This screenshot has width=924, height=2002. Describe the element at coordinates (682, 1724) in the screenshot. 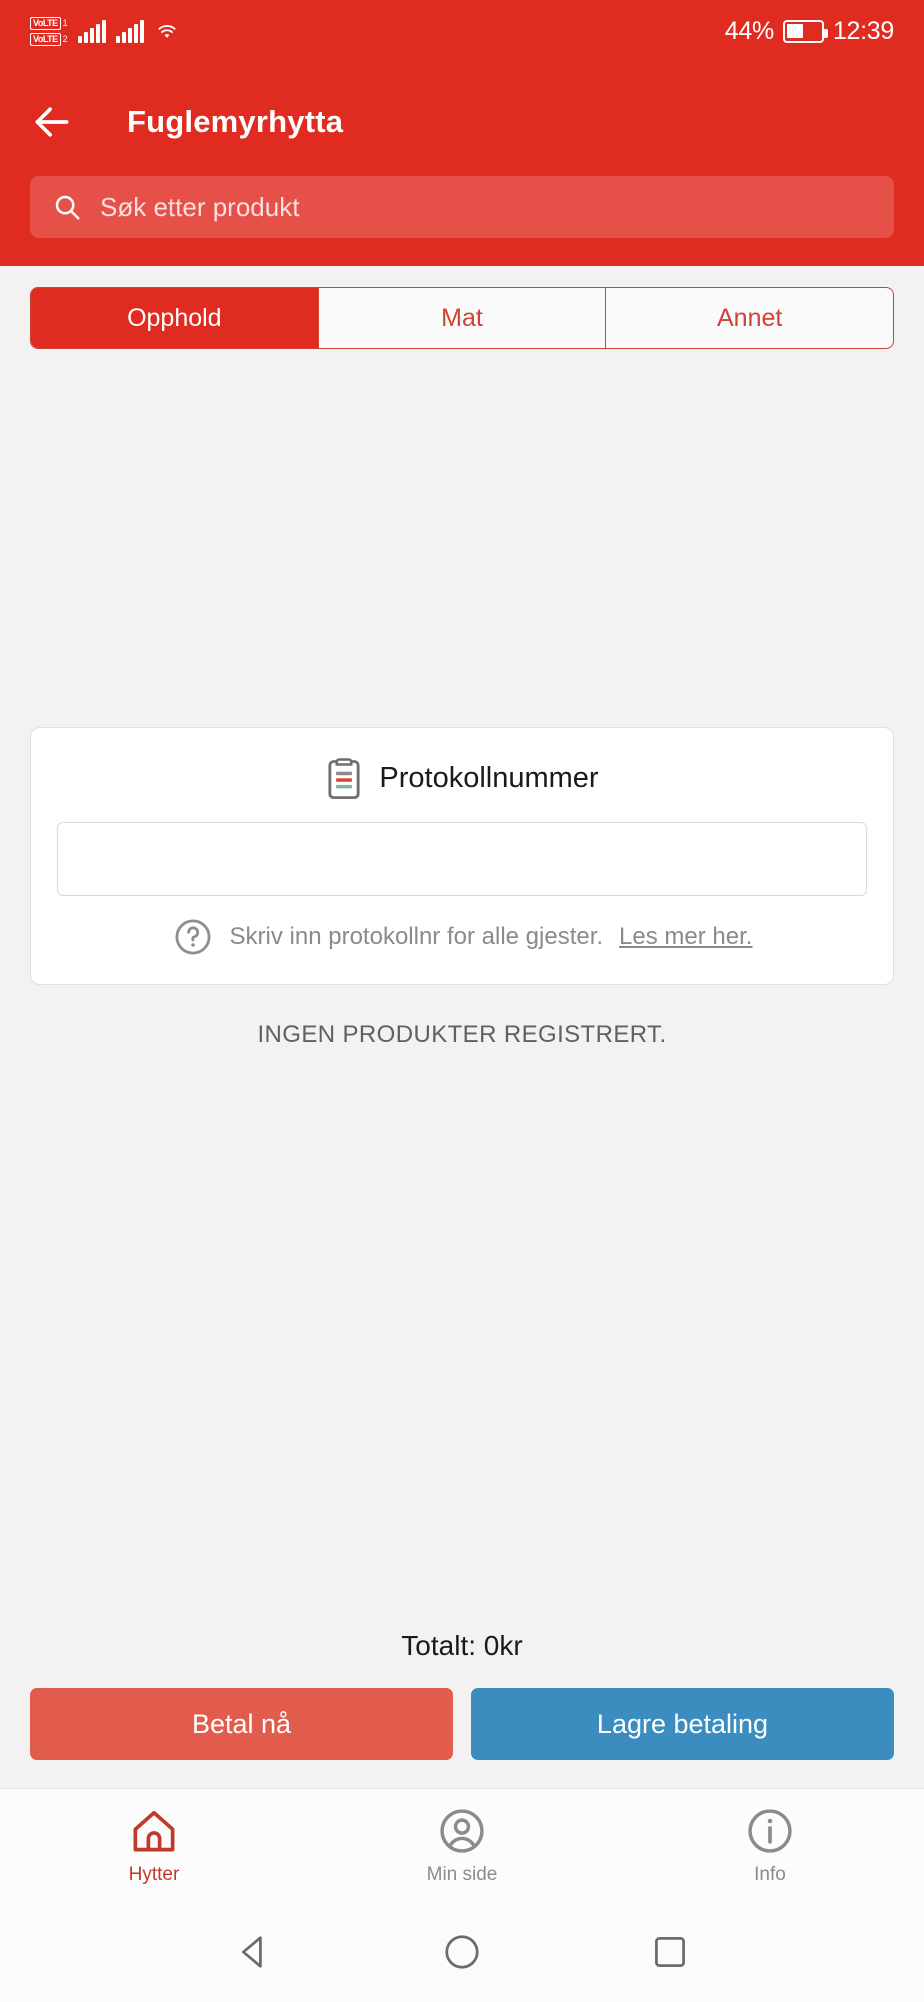

I see `save-payment-button: Lagre betaling` at that location.